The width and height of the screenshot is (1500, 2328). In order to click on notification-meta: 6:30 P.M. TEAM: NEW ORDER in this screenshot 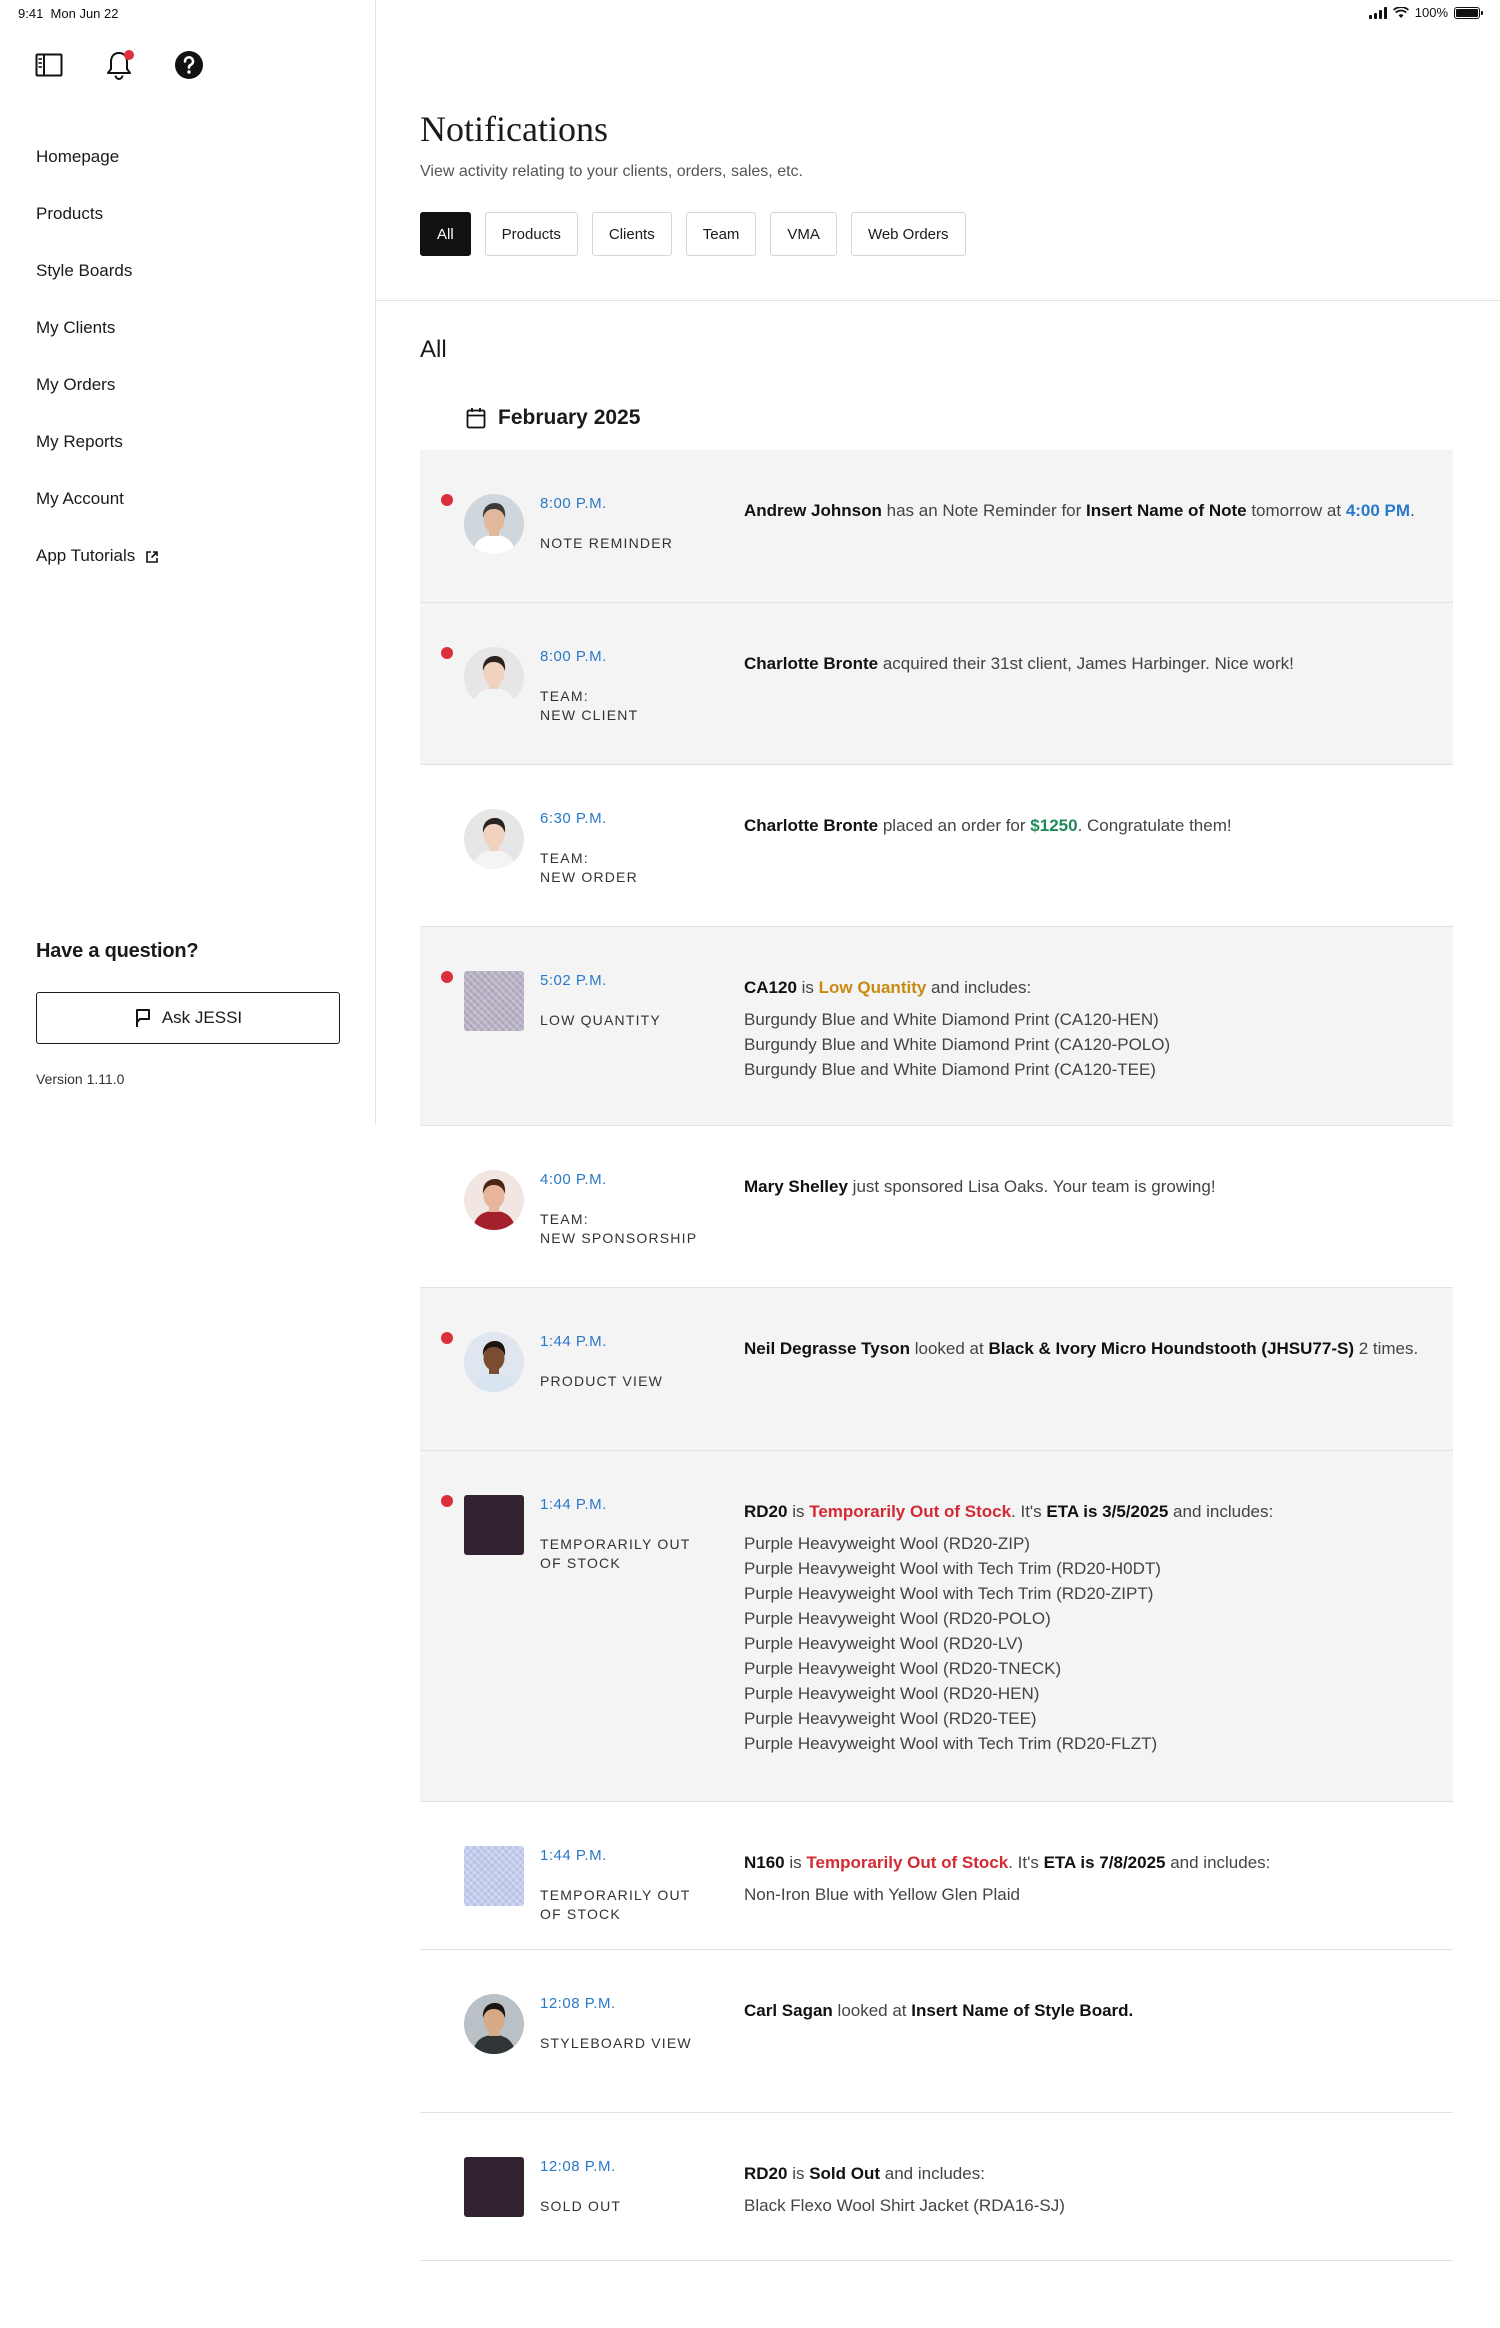, I will do `click(630, 848)`.